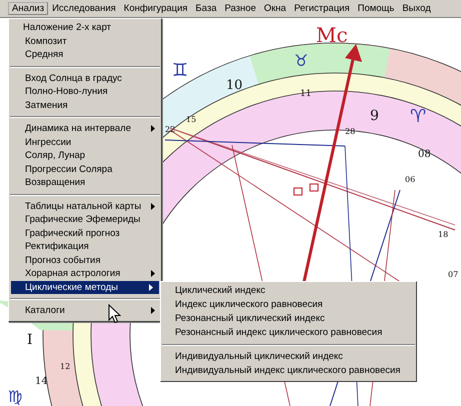 The image size is (461, 406). Describe the element at coordinates (85, 78) in the screenshot. I see `menu-item: Вход Солнца в градус` at that location.